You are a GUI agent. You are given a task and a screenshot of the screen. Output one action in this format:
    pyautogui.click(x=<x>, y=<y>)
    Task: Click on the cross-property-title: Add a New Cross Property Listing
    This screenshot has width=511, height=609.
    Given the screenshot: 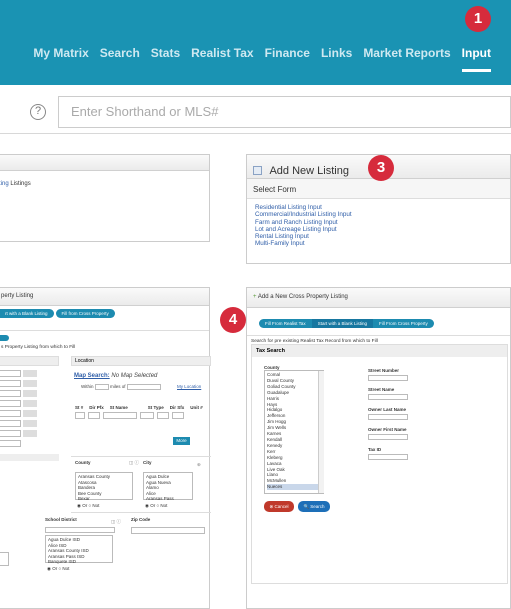 What is the action you would take?
    pyautogui.click(x=302, y=297)
    